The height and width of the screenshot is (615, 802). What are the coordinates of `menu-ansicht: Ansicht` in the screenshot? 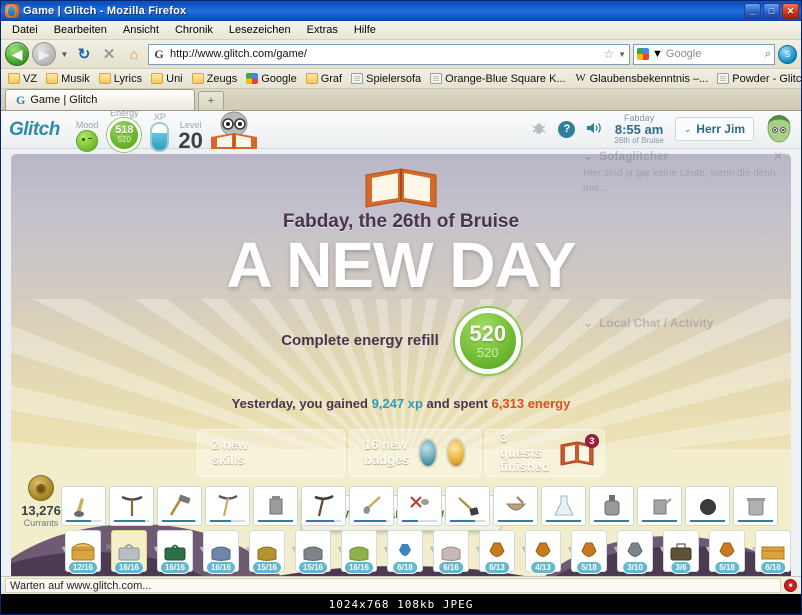 It's located at (141, 30).